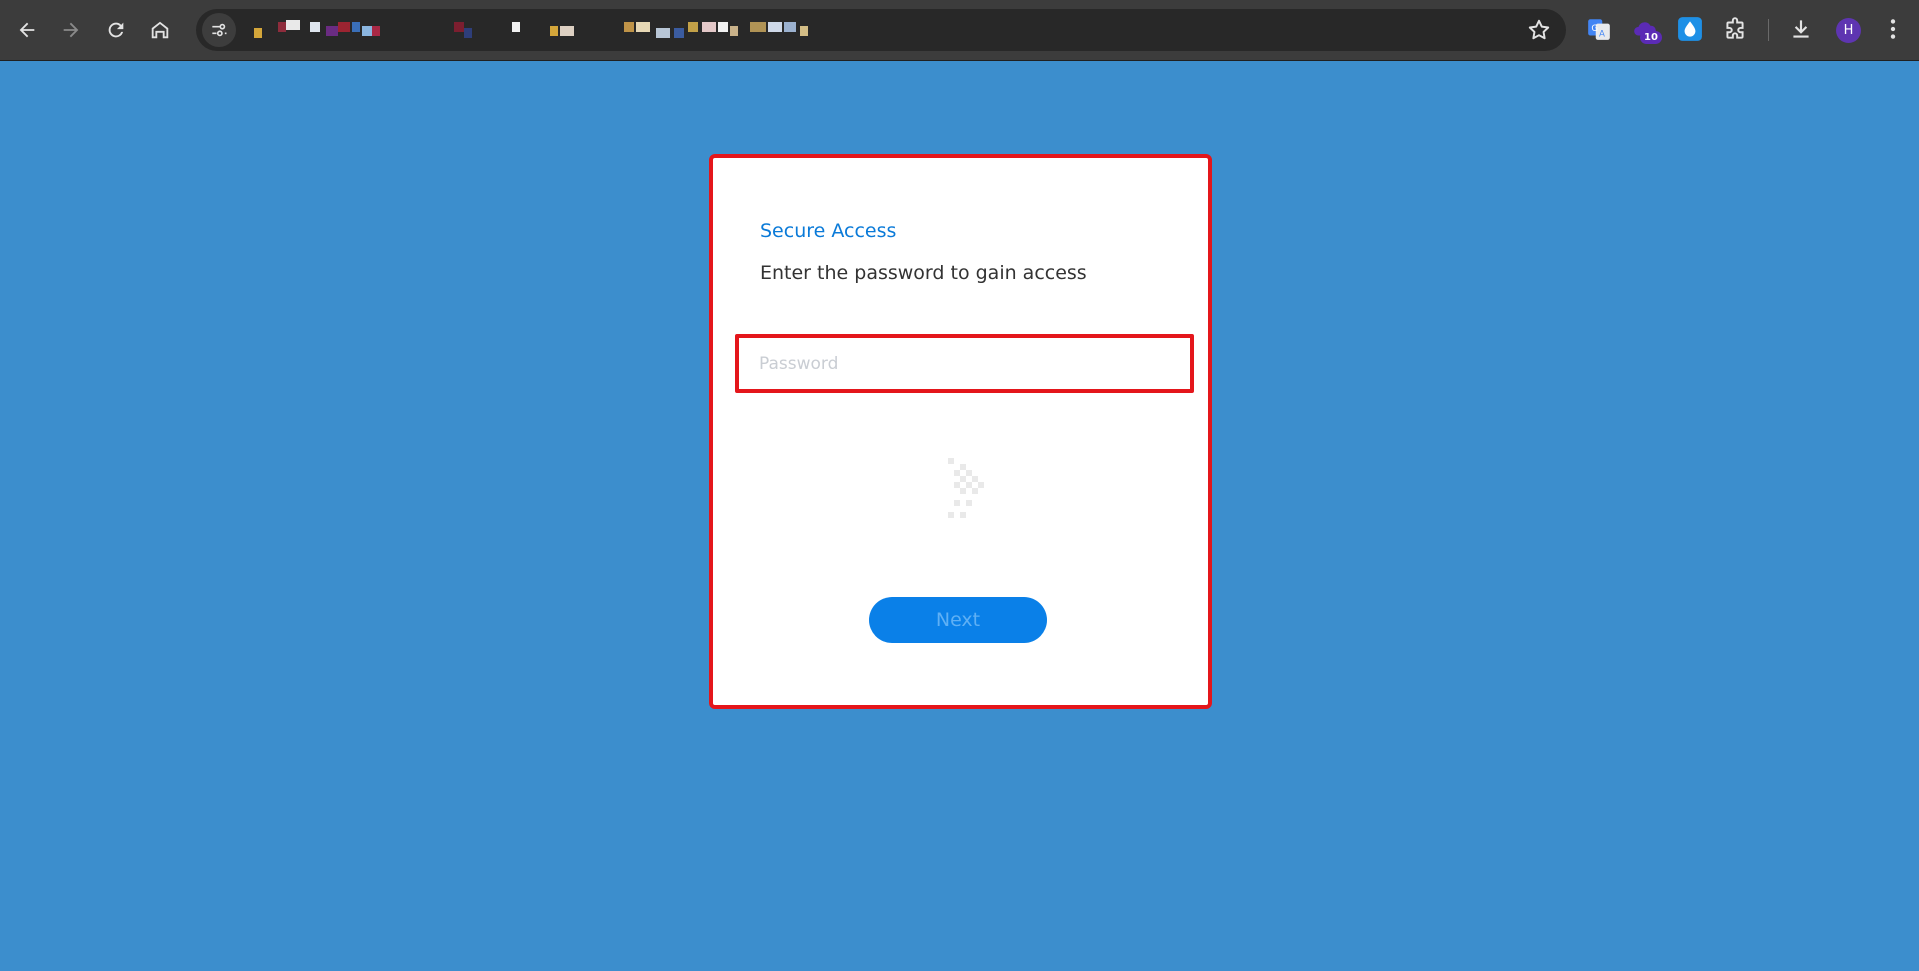  What do you see at coordinates (1602, 35) in the screenshot?
I see `svg-text: A` at bounding box center [1602, 35].